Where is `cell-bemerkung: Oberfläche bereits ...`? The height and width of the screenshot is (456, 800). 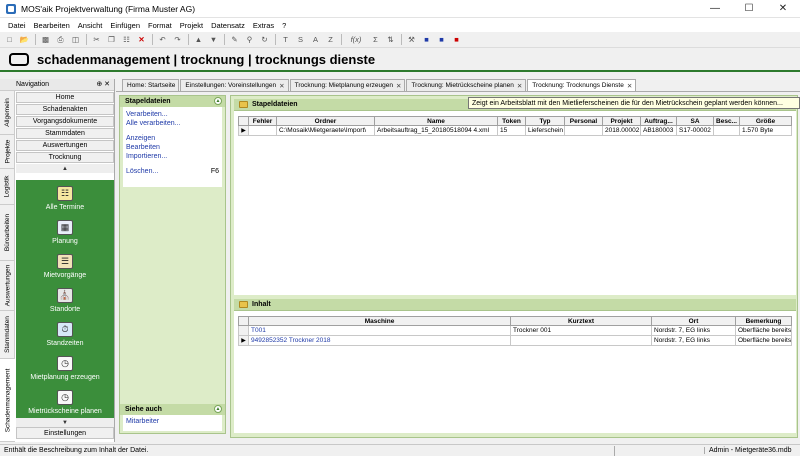
cell-bemerkung: Oberfläche bereits ... is located at coordinates (763, 340).